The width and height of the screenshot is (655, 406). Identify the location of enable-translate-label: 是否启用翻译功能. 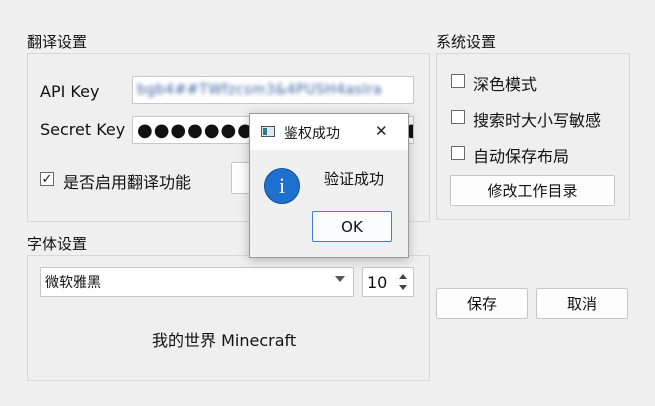
(127, 182).